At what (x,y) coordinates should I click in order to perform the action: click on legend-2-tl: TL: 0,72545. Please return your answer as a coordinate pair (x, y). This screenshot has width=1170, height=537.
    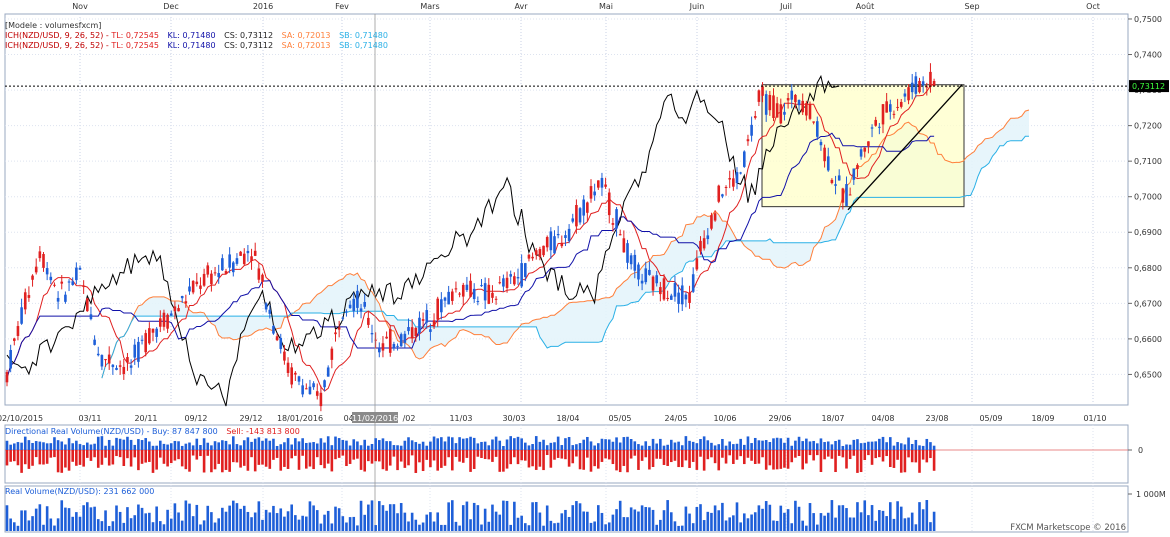
    Looking at the image, I should click on (134, 35).